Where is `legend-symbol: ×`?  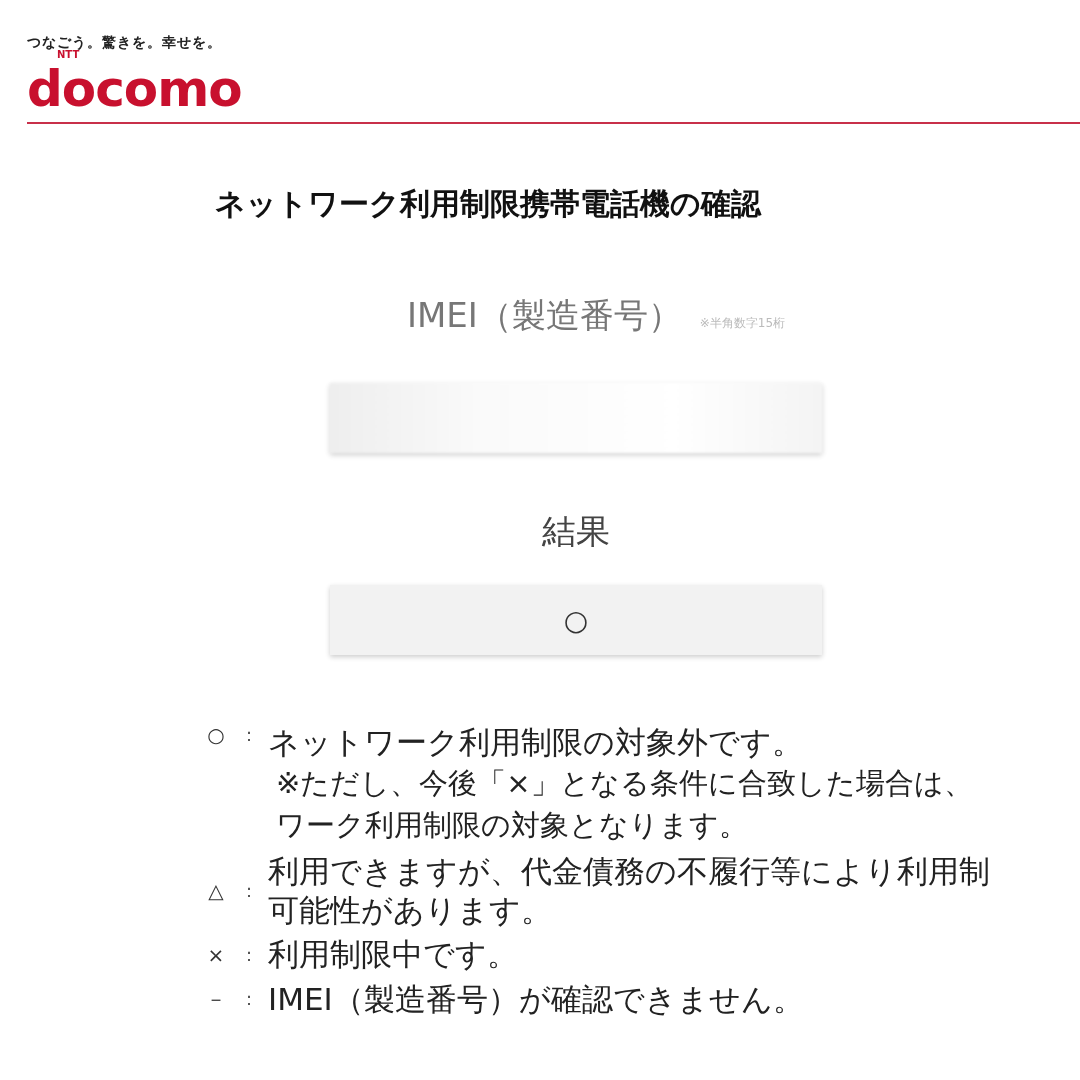 legend-symbol: × is located at coordinates (216, 954).